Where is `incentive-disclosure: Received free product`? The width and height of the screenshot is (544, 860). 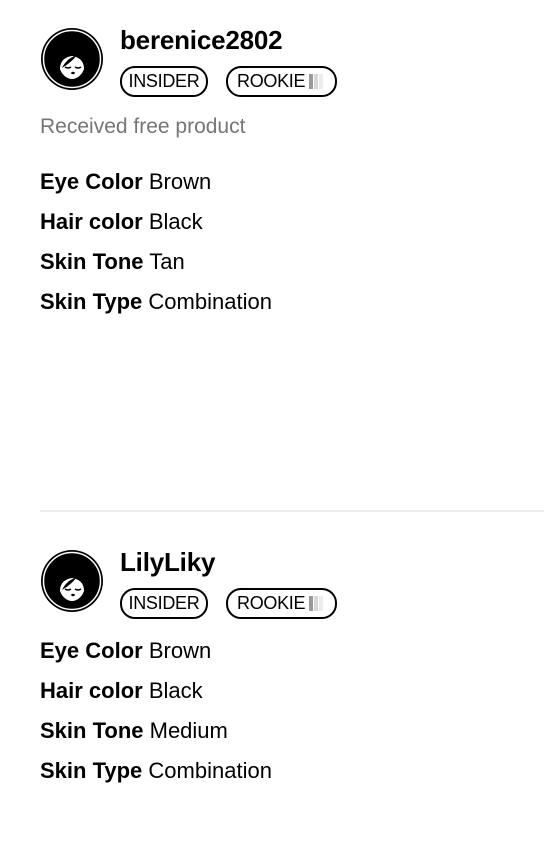 incentive-disclosure: Received free product is located at coordinates (143, 126).